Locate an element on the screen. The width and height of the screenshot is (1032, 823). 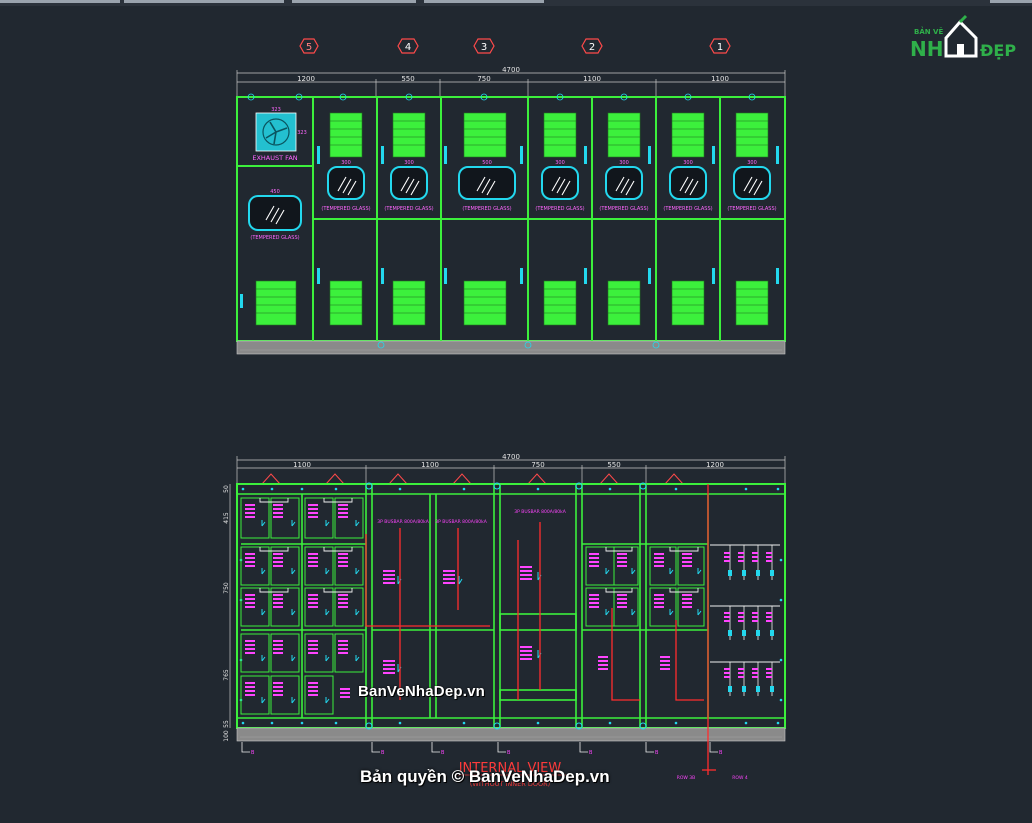
glass-windows is located at coordinates (509, 198).